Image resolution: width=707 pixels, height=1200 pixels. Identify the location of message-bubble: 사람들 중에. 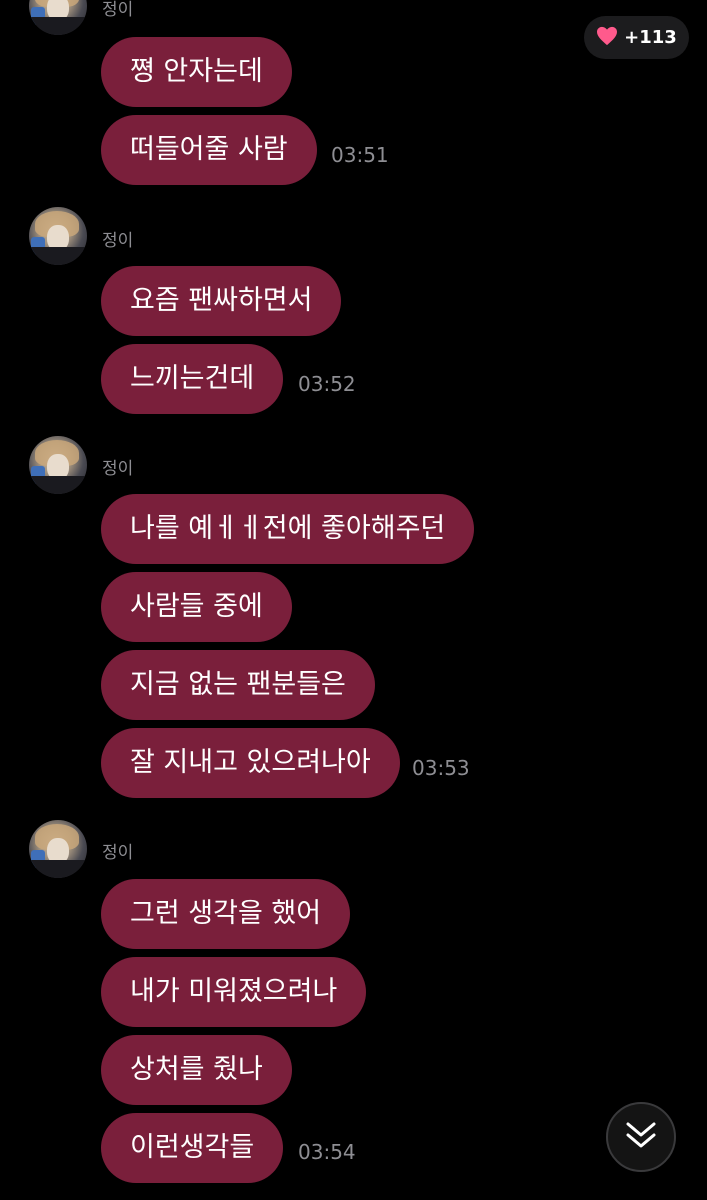
(196, 607).